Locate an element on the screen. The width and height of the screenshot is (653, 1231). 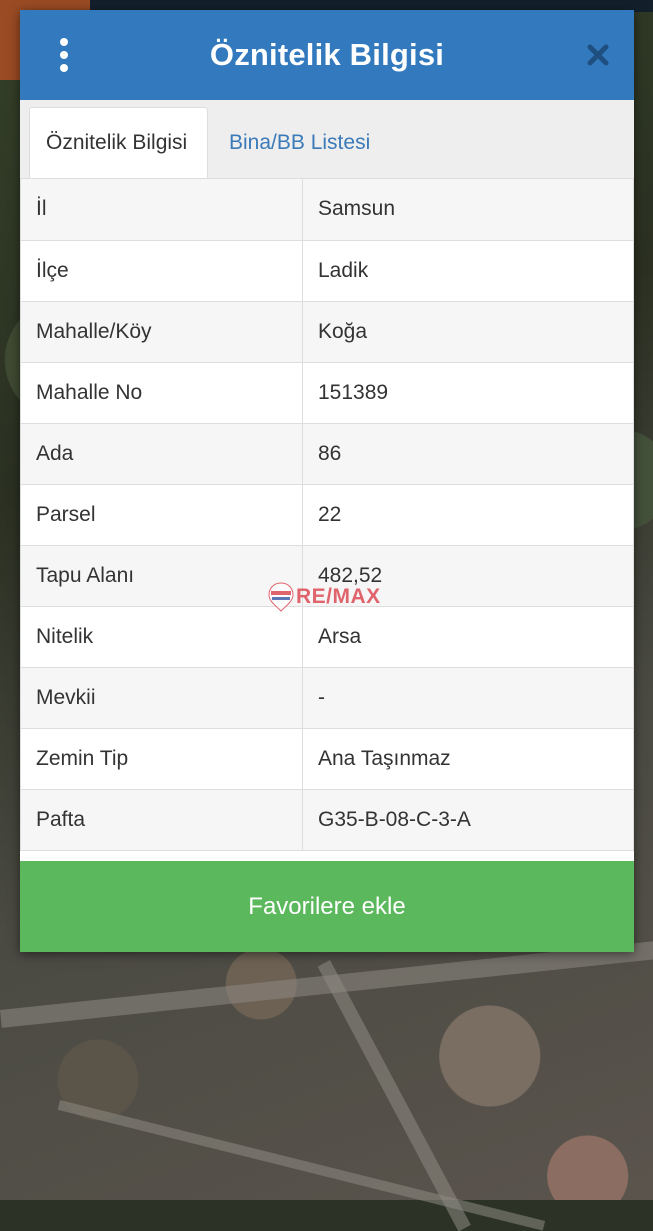
attribute-key: Pafta is located at coordinates (161, 819).